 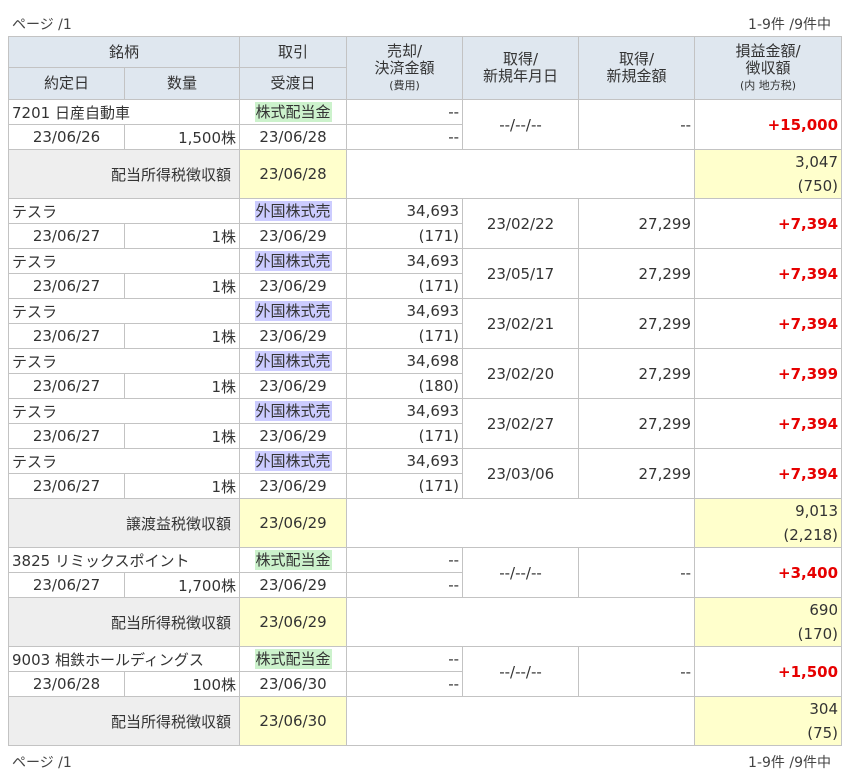 I want to click on header-meigara: 銘柄, so click(x=124, y=52).